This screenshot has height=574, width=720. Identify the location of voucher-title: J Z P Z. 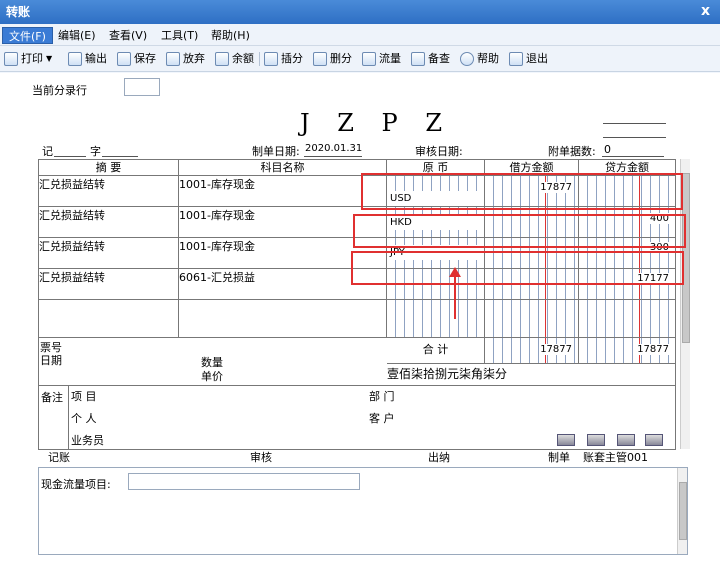
(376, 123).